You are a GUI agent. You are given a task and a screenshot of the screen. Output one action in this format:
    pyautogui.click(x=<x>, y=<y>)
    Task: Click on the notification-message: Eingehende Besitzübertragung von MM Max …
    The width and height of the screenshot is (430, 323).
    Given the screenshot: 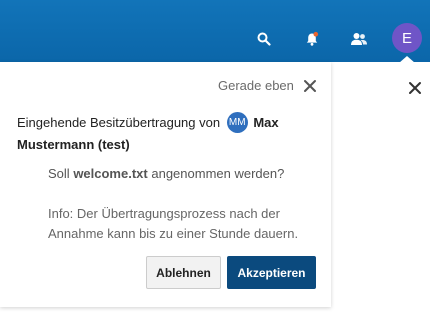 What is the action you would take?
    pyautogui.click(x=167, y=134)
    